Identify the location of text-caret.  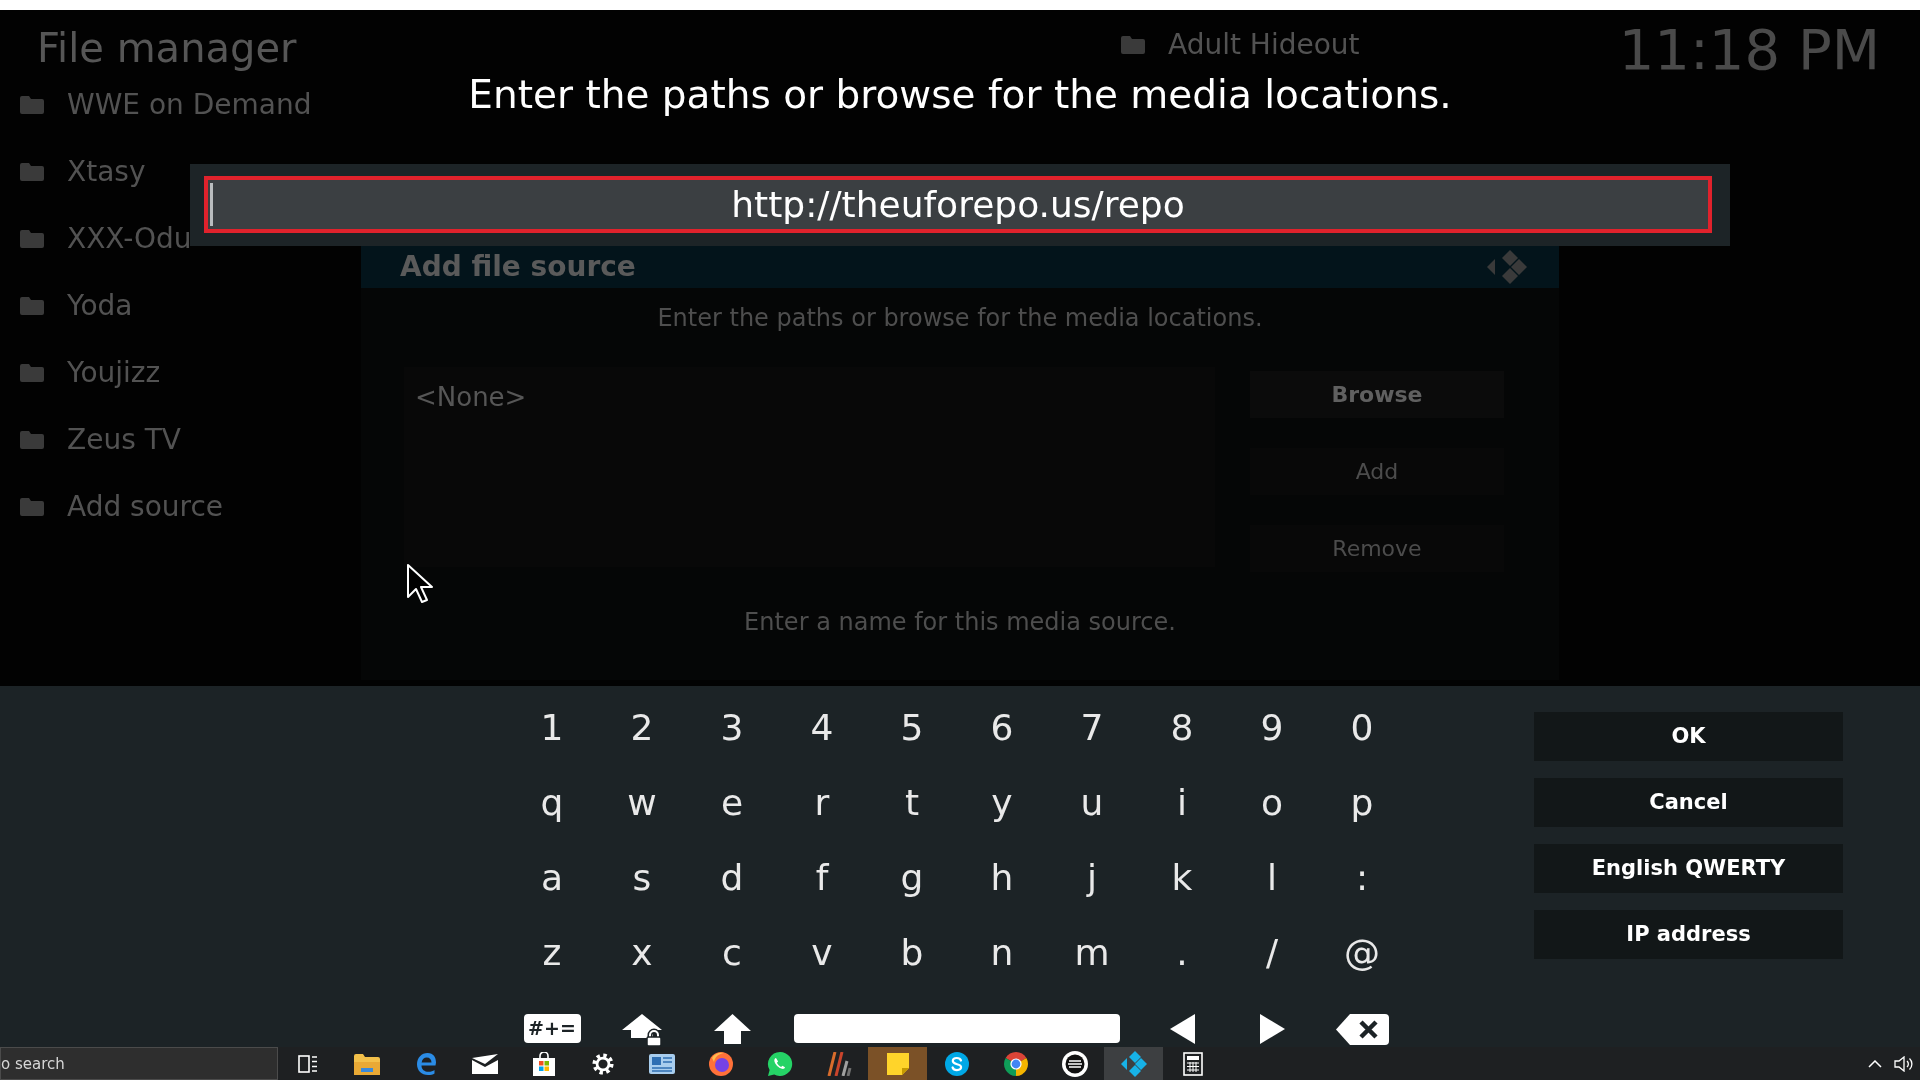
(211, 204).